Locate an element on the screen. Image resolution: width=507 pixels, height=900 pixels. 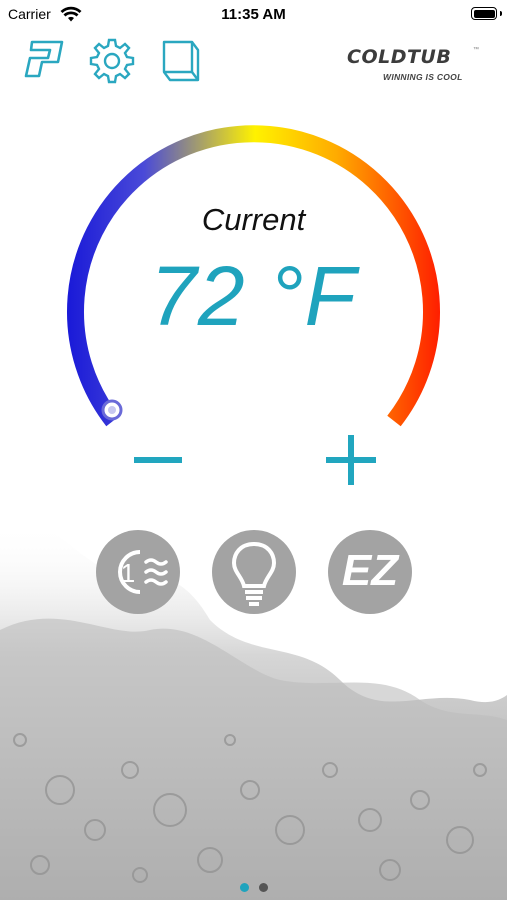
ez-mode-button: EZ is located at coordinates (370, 572).